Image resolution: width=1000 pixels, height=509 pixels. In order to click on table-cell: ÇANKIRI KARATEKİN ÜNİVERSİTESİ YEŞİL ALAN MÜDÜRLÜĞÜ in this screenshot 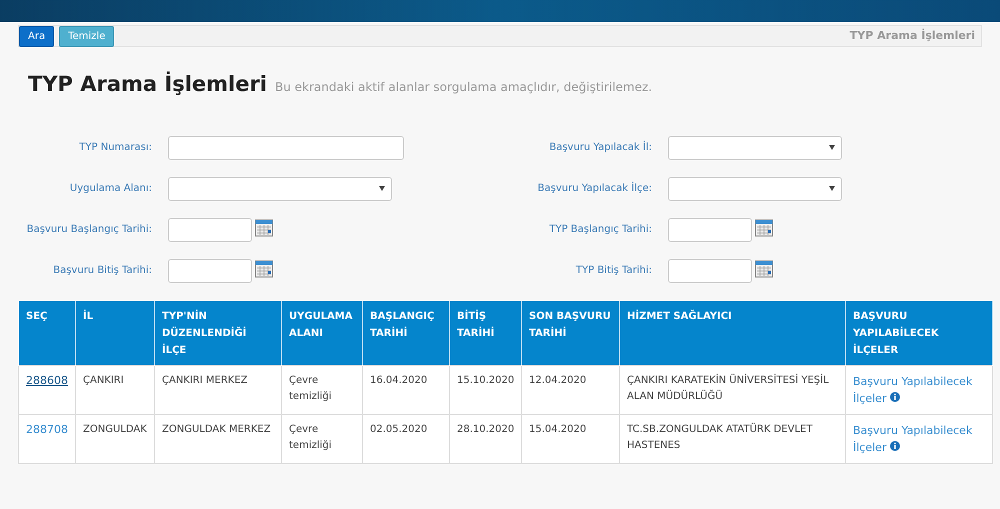, I will do `click(733, 389)`.